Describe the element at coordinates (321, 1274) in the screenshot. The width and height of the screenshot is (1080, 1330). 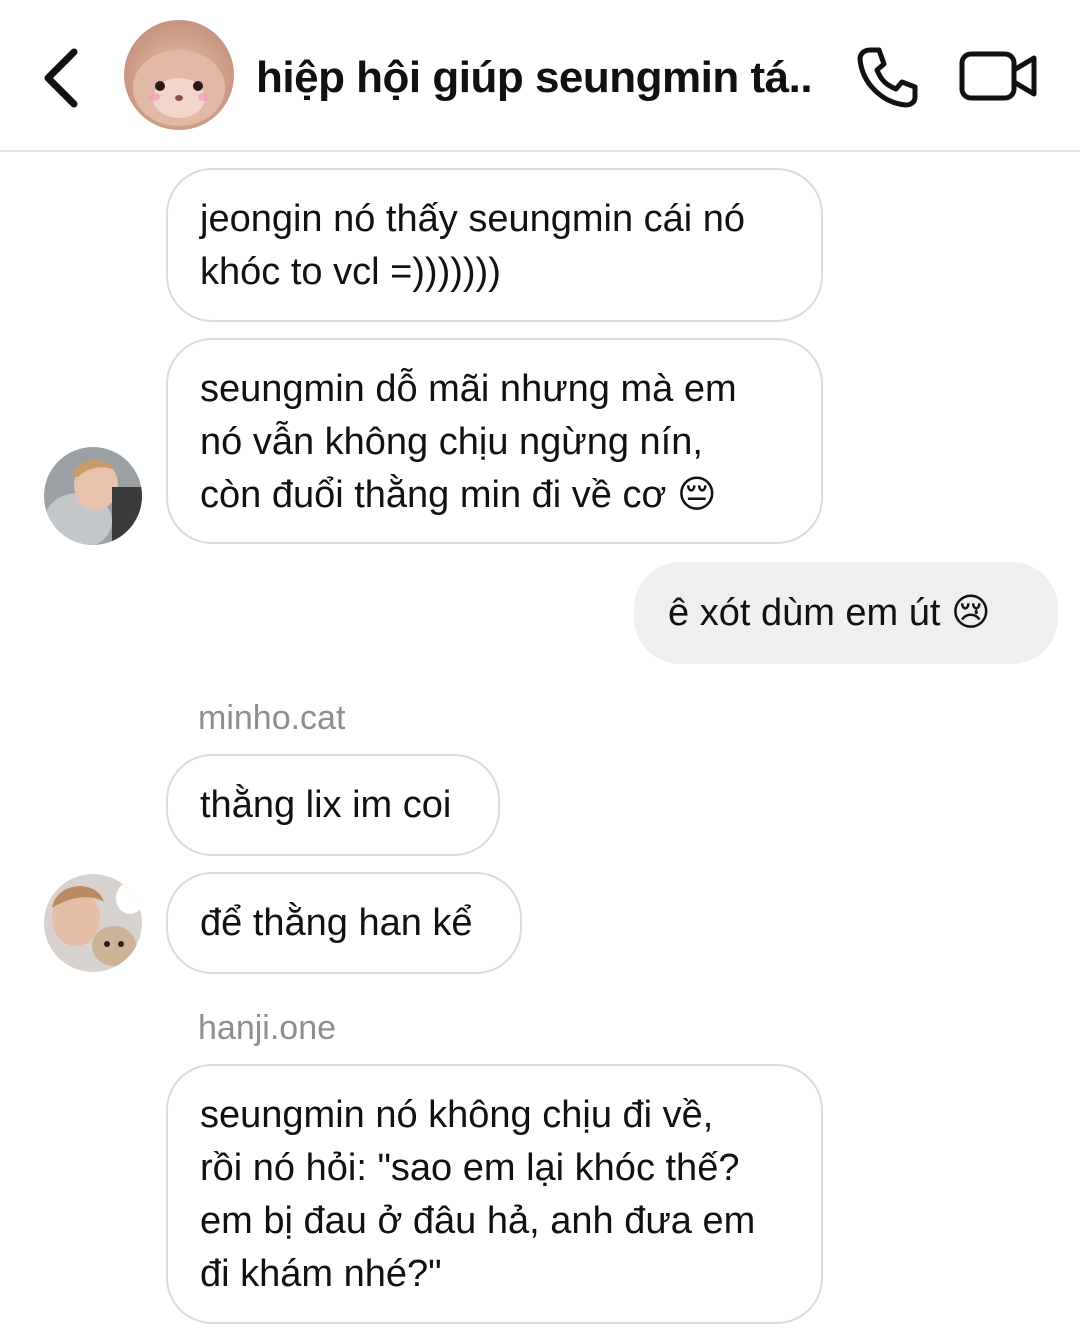
I see `message-text: đi khám nhé?"` at that location.